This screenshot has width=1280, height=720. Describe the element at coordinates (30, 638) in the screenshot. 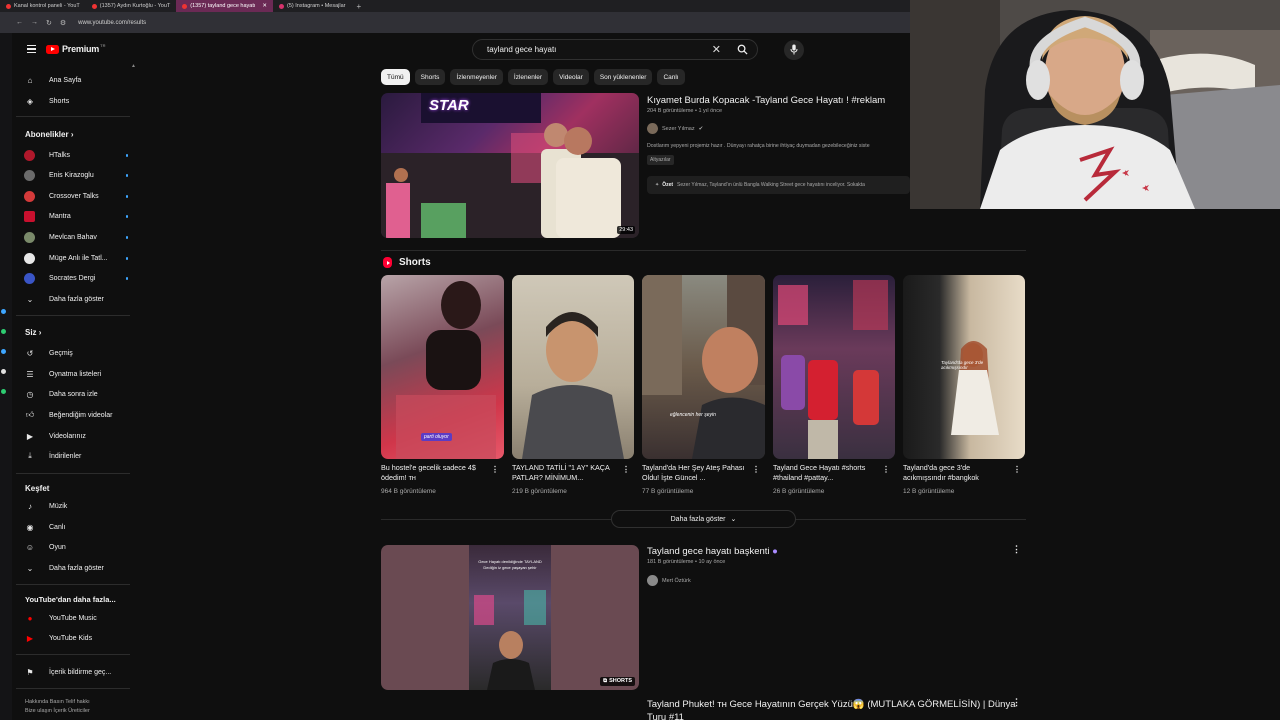

I see `youtube-kids-icon: ▶` at that location.